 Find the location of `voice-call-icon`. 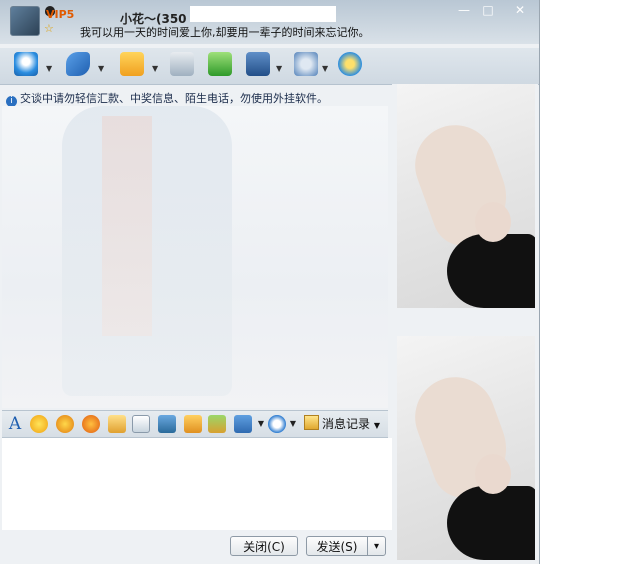

voice-call-icon is located at coordinates (78, 64).